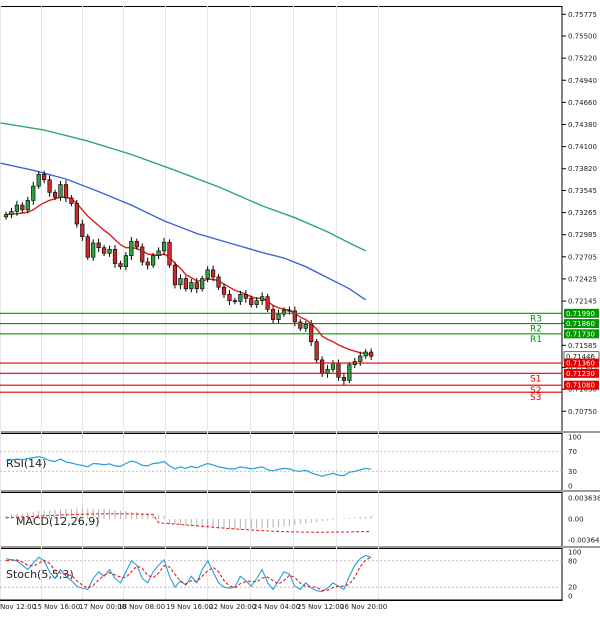 This screenshot has width=600, height=618. Describe the element at coordinates (141, 607) in the screenshot. I see `time-tick-label: 18 Nov 08:00` at that location.